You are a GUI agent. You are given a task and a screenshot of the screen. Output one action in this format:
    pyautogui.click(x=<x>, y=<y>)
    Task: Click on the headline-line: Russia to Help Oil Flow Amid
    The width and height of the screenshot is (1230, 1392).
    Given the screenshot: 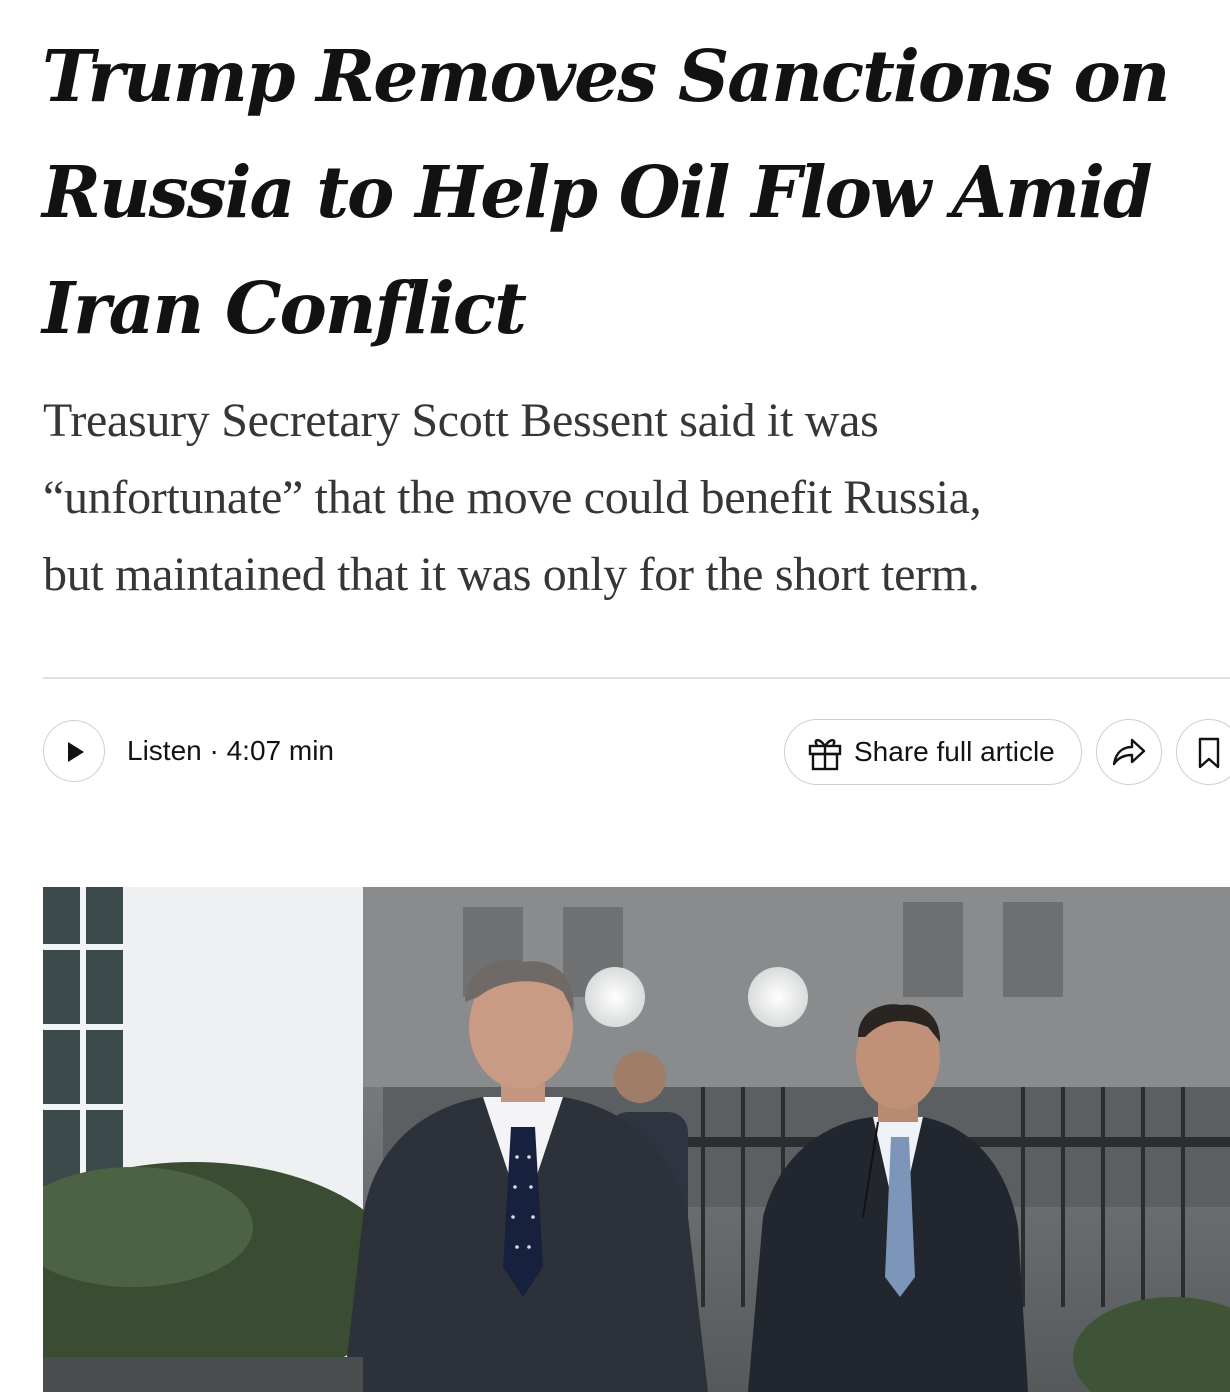 What is the action you would take?
    pyautogui.click(x=597, y=192)
    